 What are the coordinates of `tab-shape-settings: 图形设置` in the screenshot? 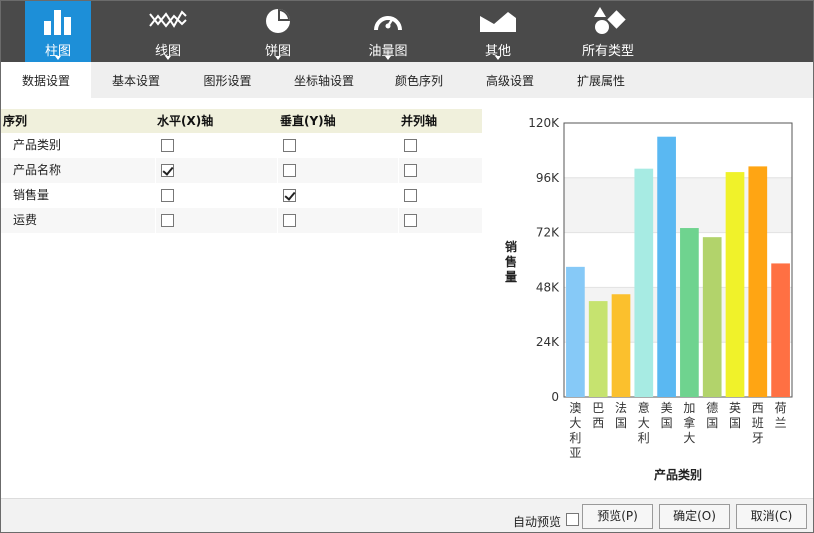 It's located at (227, 80).